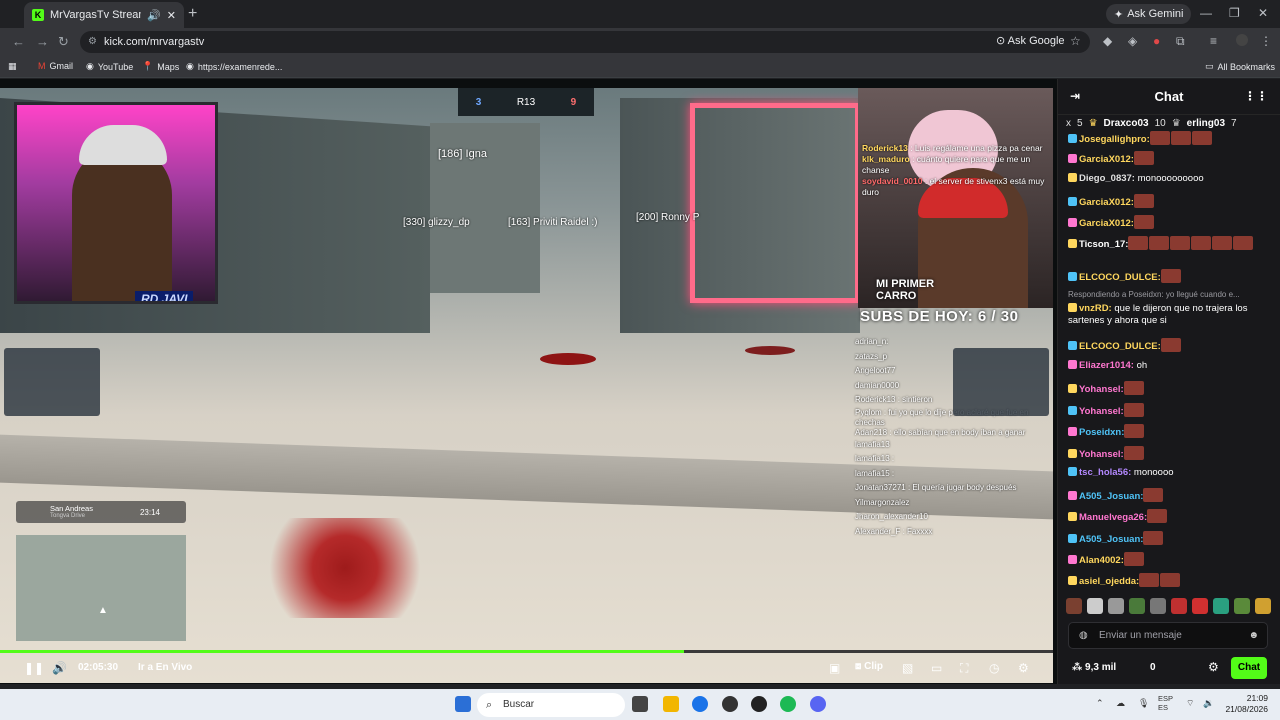 The height and width of the screenshot is (720, 1280). Describe the element at coordinates (671, 704) in the screenshot. I see `file-explorer-icon` at that location.